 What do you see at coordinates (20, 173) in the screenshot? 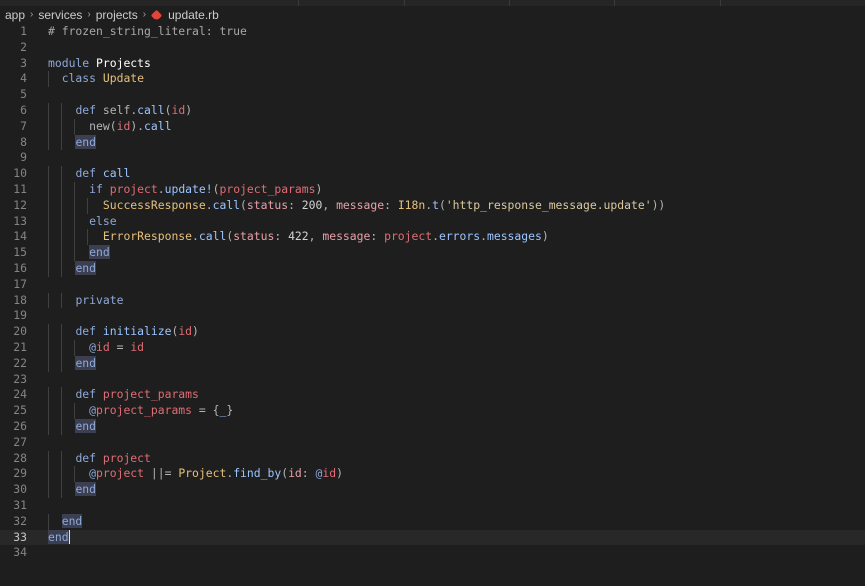
I see `line-number: 10` at bounding box center [20, 173].